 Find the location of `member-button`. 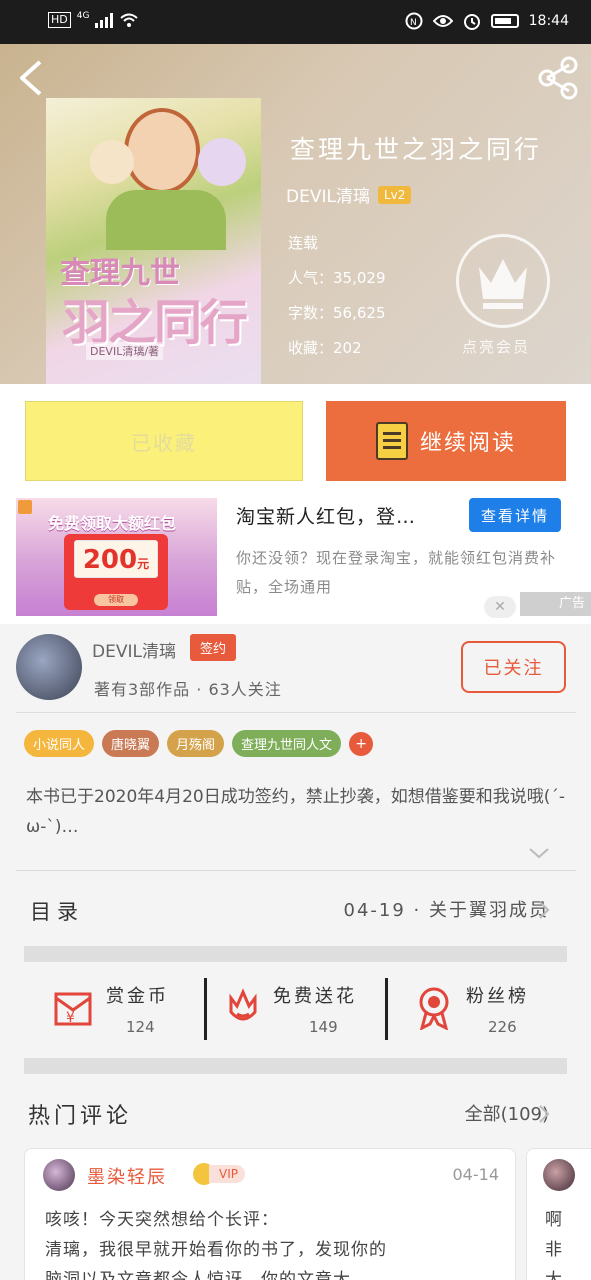

member-button is located at coordinates (503, 281).